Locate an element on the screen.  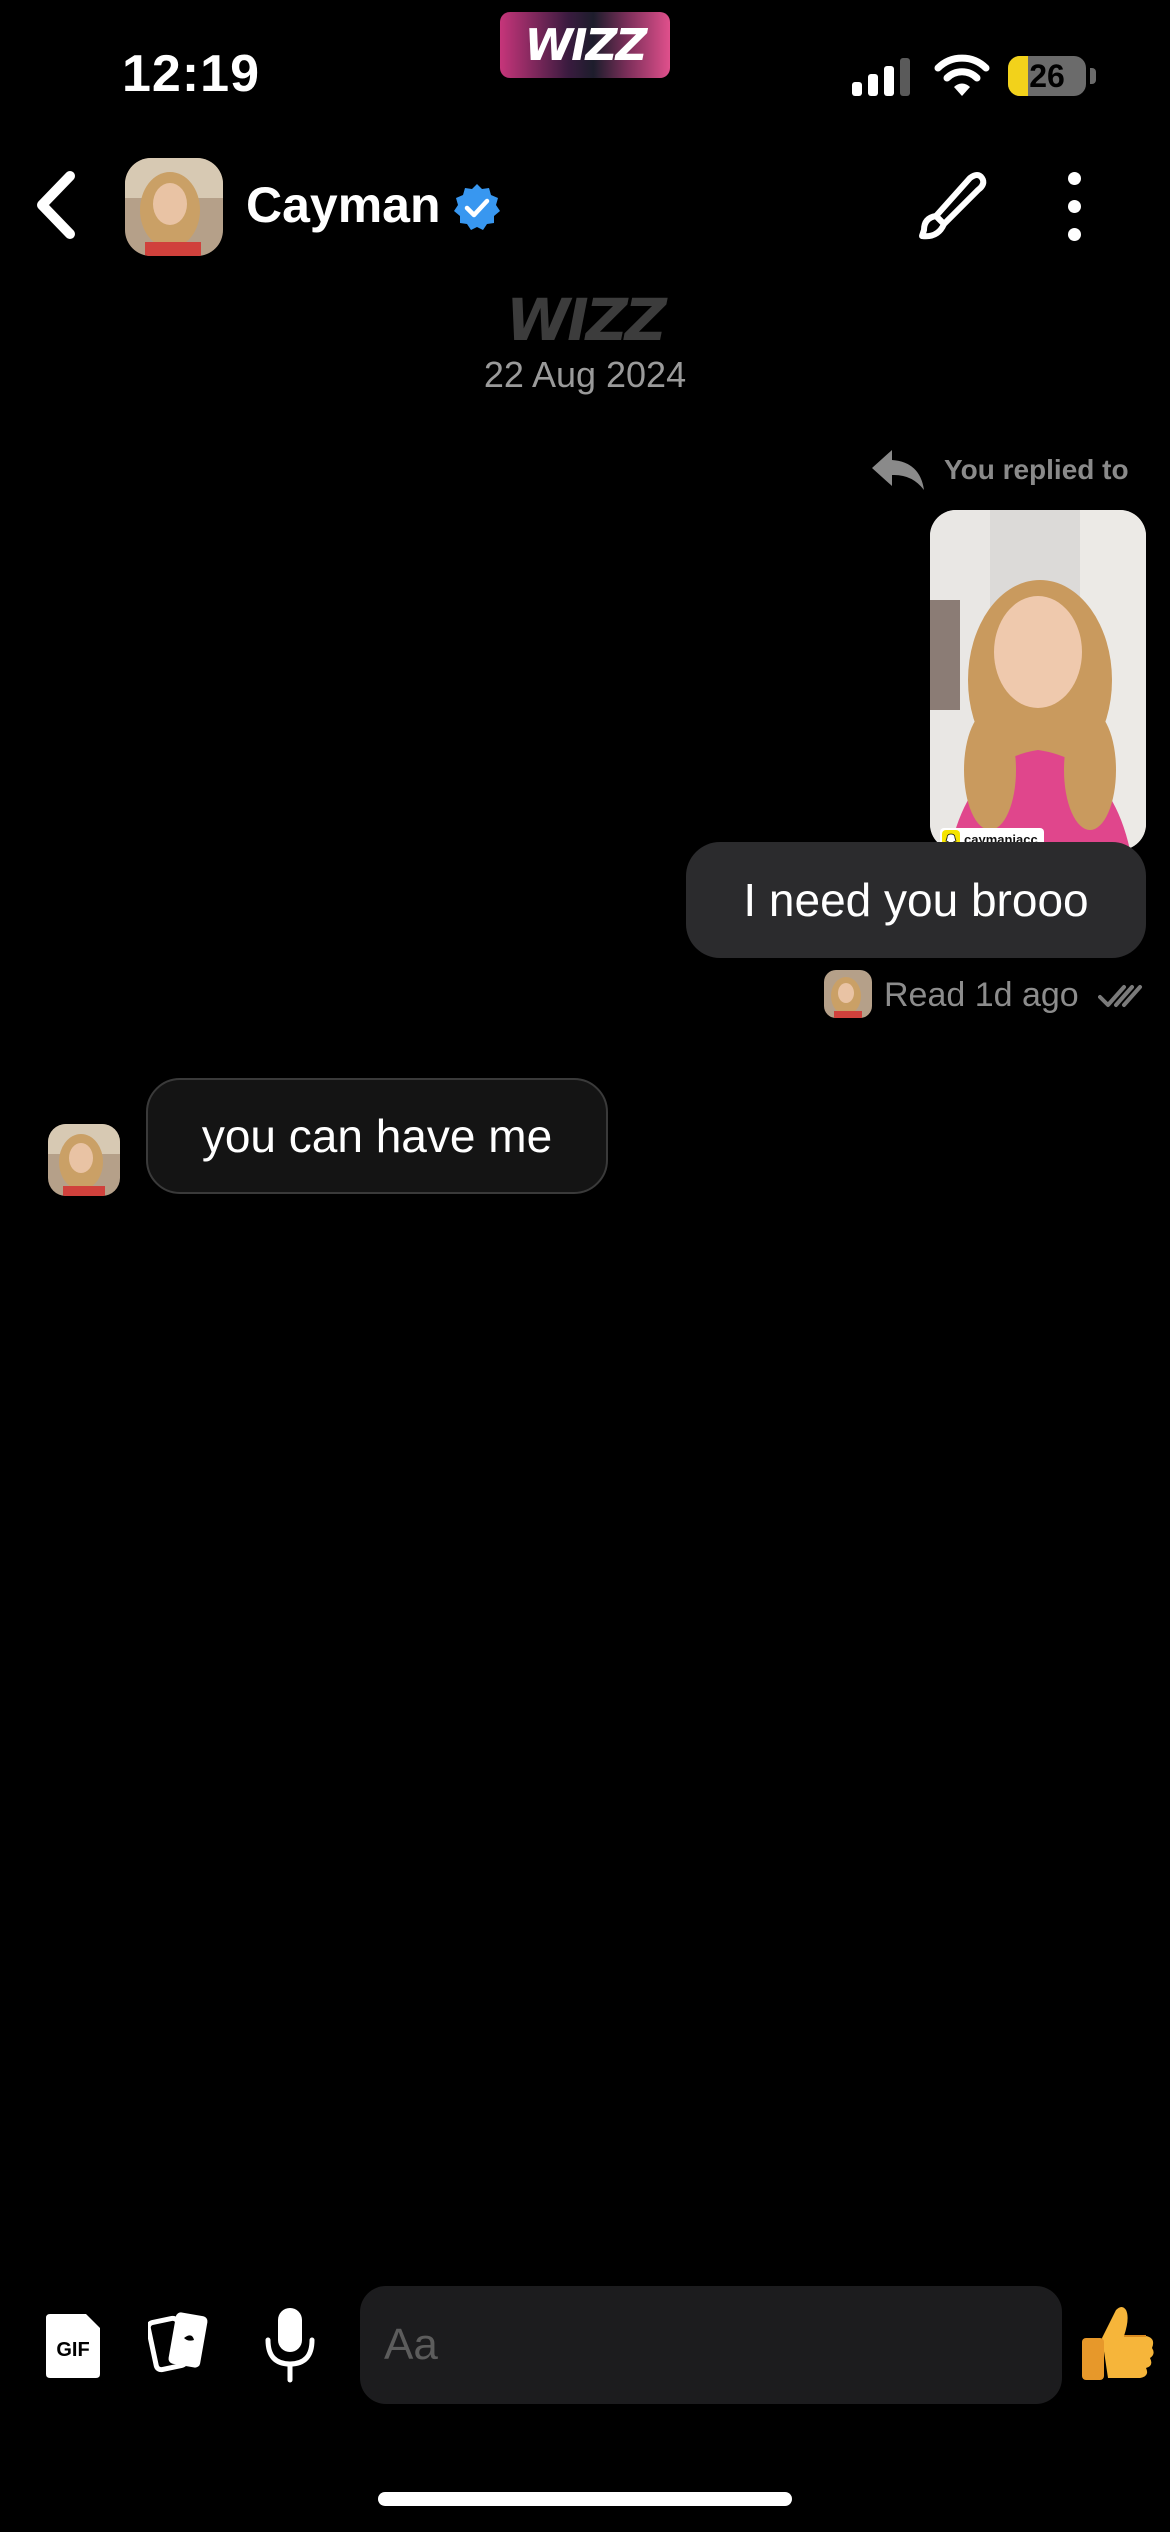
status-time: 12:19 is located at coordinates (191, 74).